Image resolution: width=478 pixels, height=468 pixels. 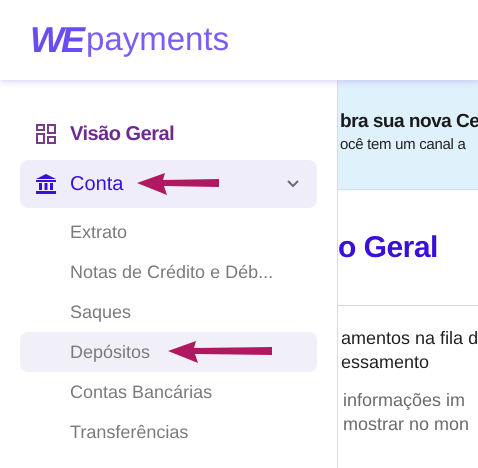 I want to click on info-text: informações im, so click(x=404, y=400).